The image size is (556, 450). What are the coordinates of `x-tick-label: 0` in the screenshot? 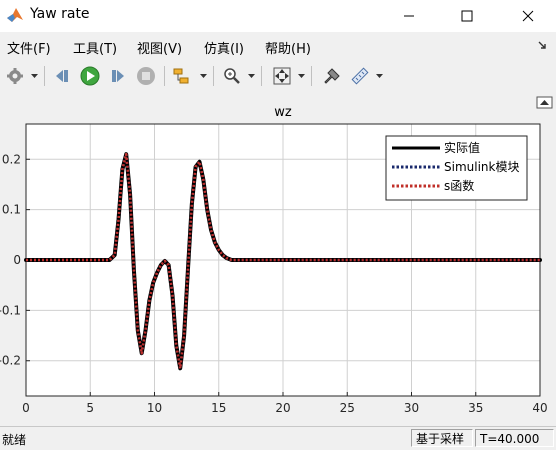 It's located at (26, 408).